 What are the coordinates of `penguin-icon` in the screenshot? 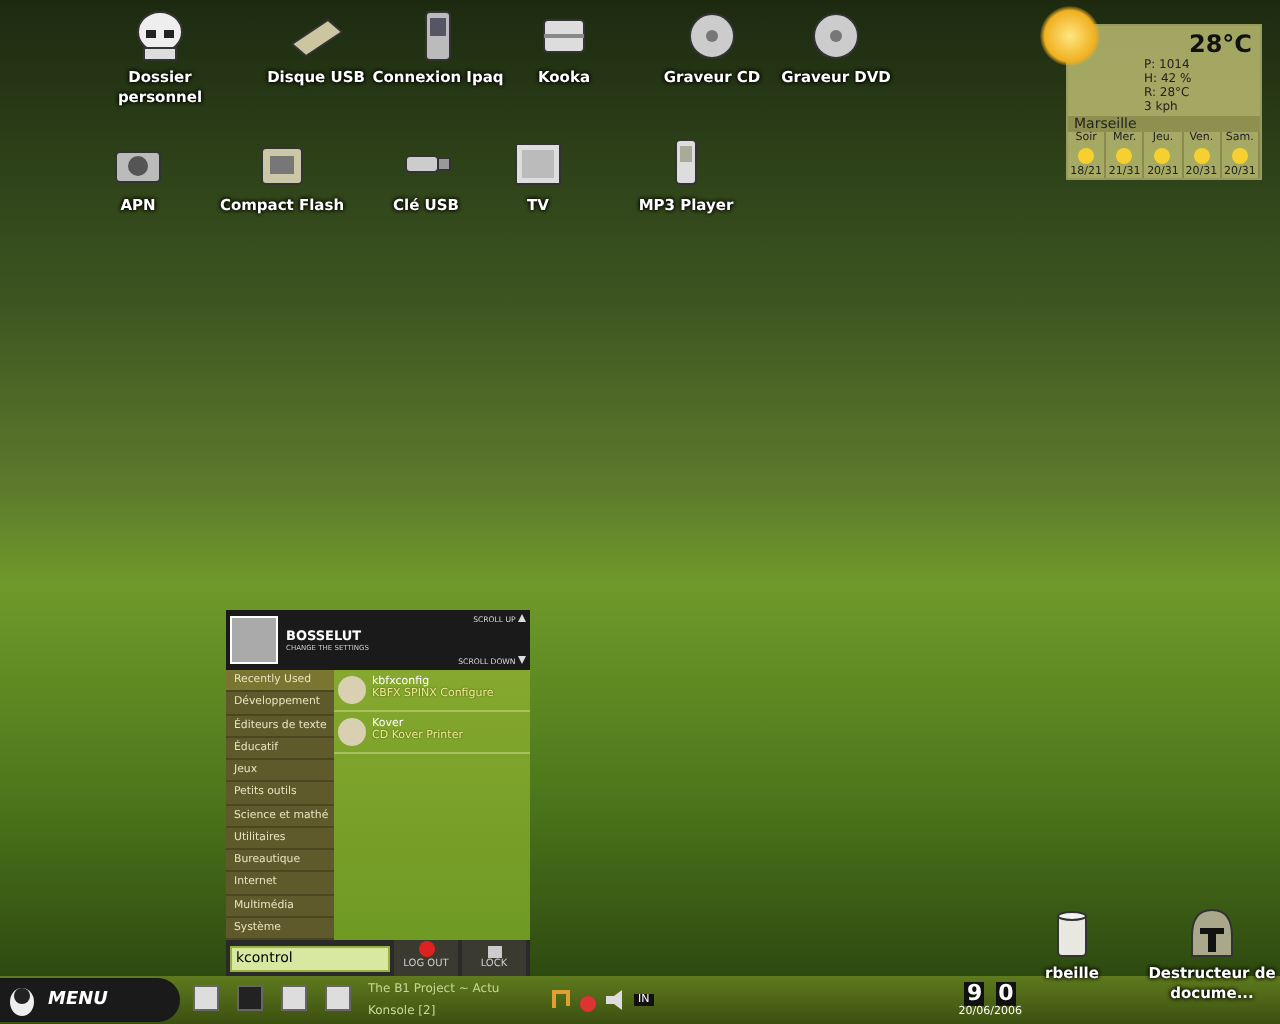 It's located at (22, 1000).